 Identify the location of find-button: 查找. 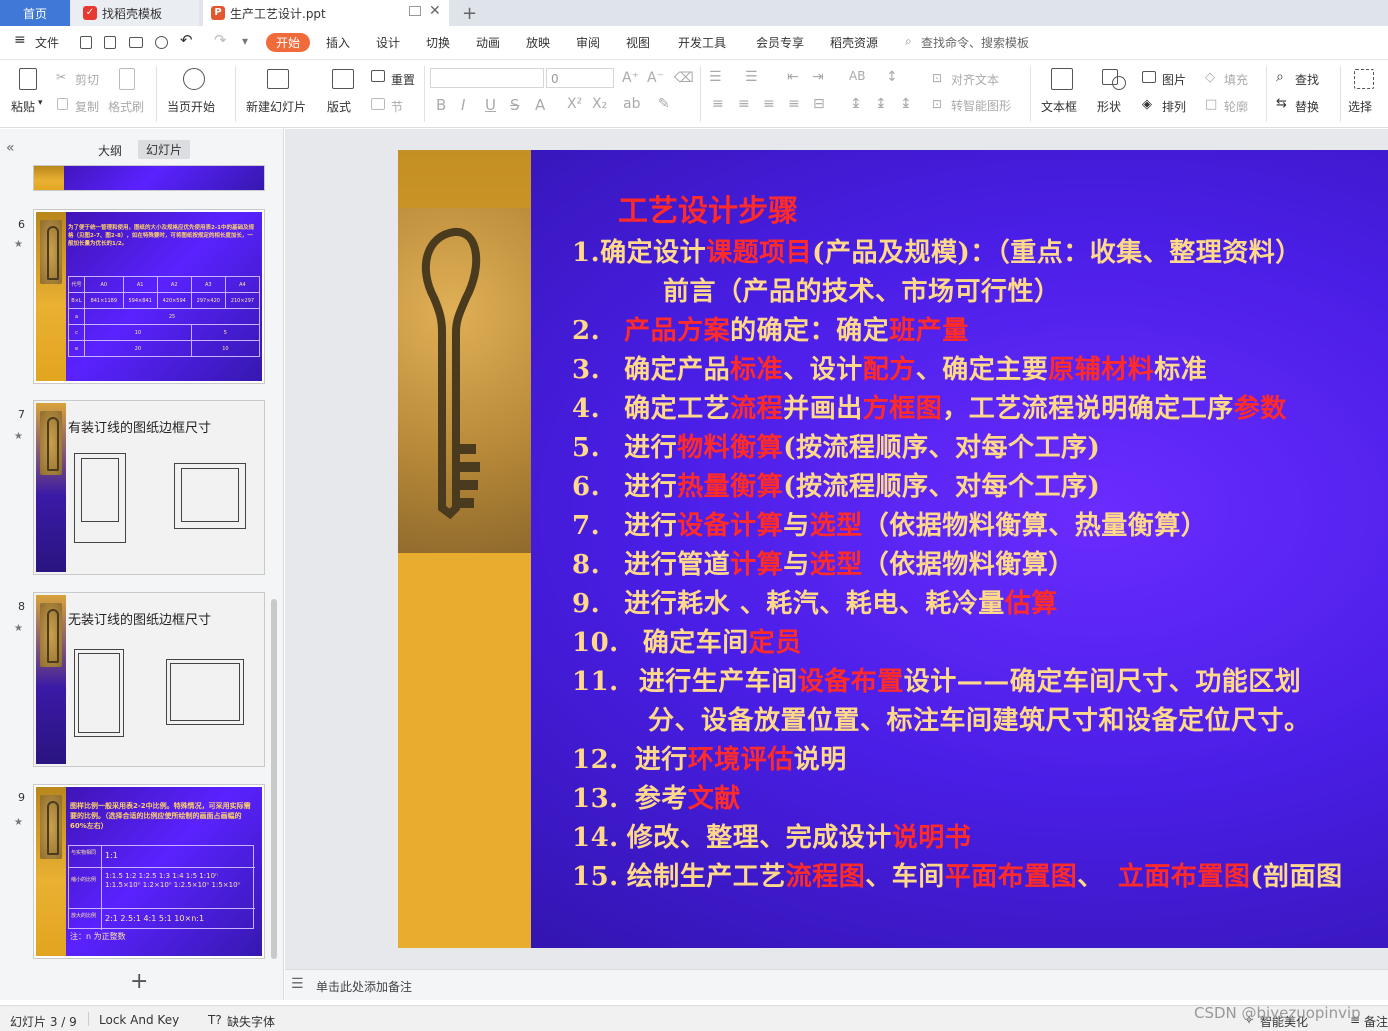
(1307, 79).